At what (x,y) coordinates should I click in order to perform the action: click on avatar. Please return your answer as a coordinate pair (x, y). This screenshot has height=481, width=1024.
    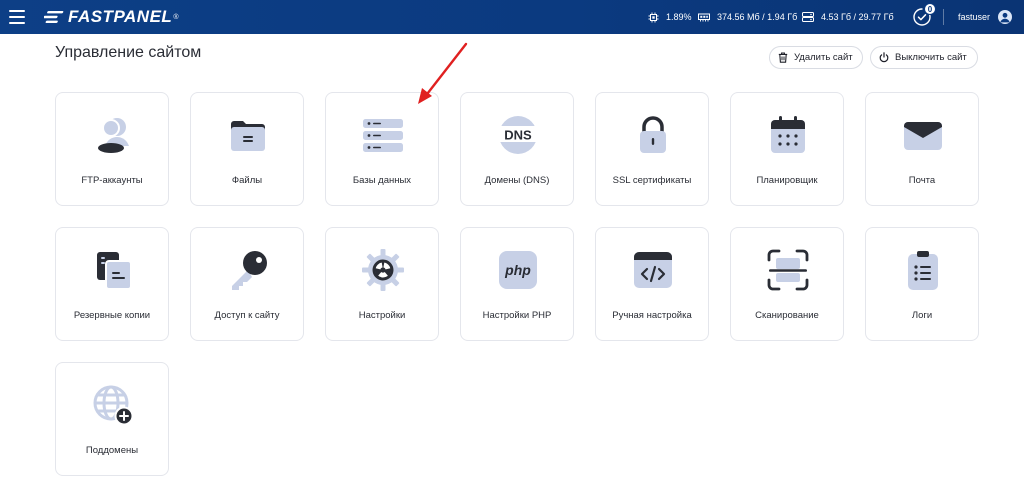
    Looking at the image, I should click on (1005, 17).